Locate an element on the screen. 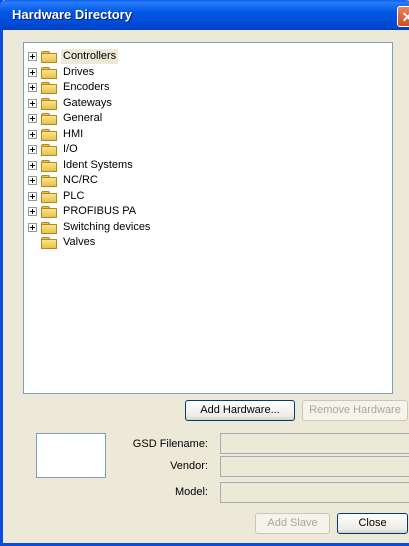 This screenshot has width=409, height=546. tree-item-label: NC/RC is located at coordinates (80, 180).